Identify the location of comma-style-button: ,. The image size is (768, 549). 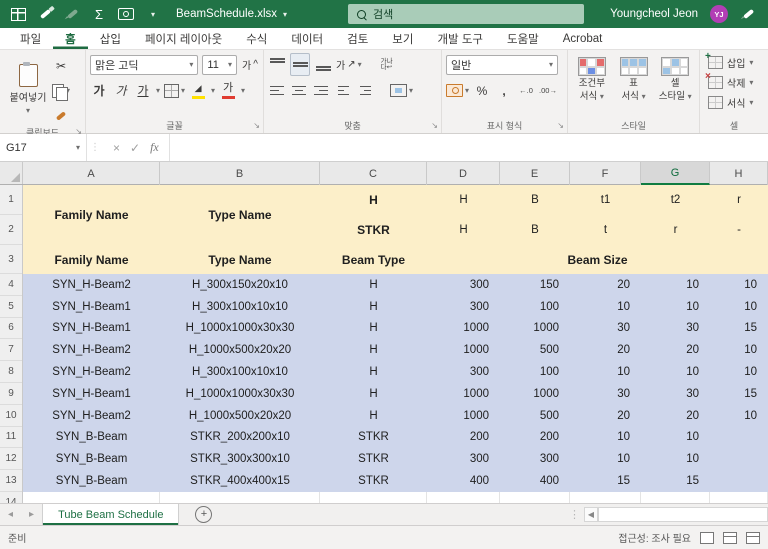
(504, 90).